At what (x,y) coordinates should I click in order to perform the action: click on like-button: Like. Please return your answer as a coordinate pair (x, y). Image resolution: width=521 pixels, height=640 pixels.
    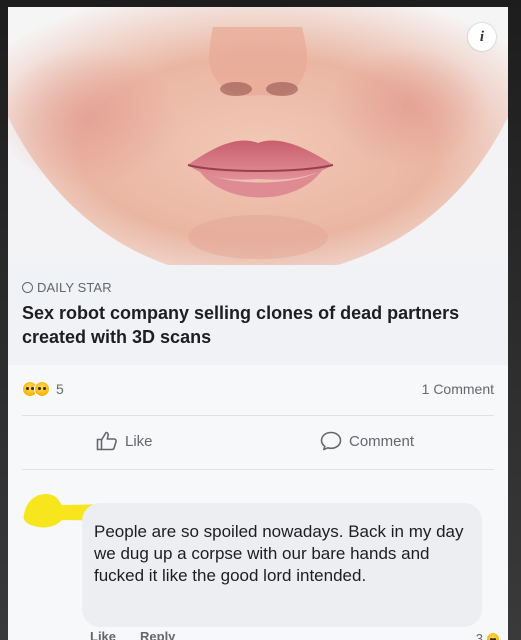
    Looking at the image, I should click on (124, 441).